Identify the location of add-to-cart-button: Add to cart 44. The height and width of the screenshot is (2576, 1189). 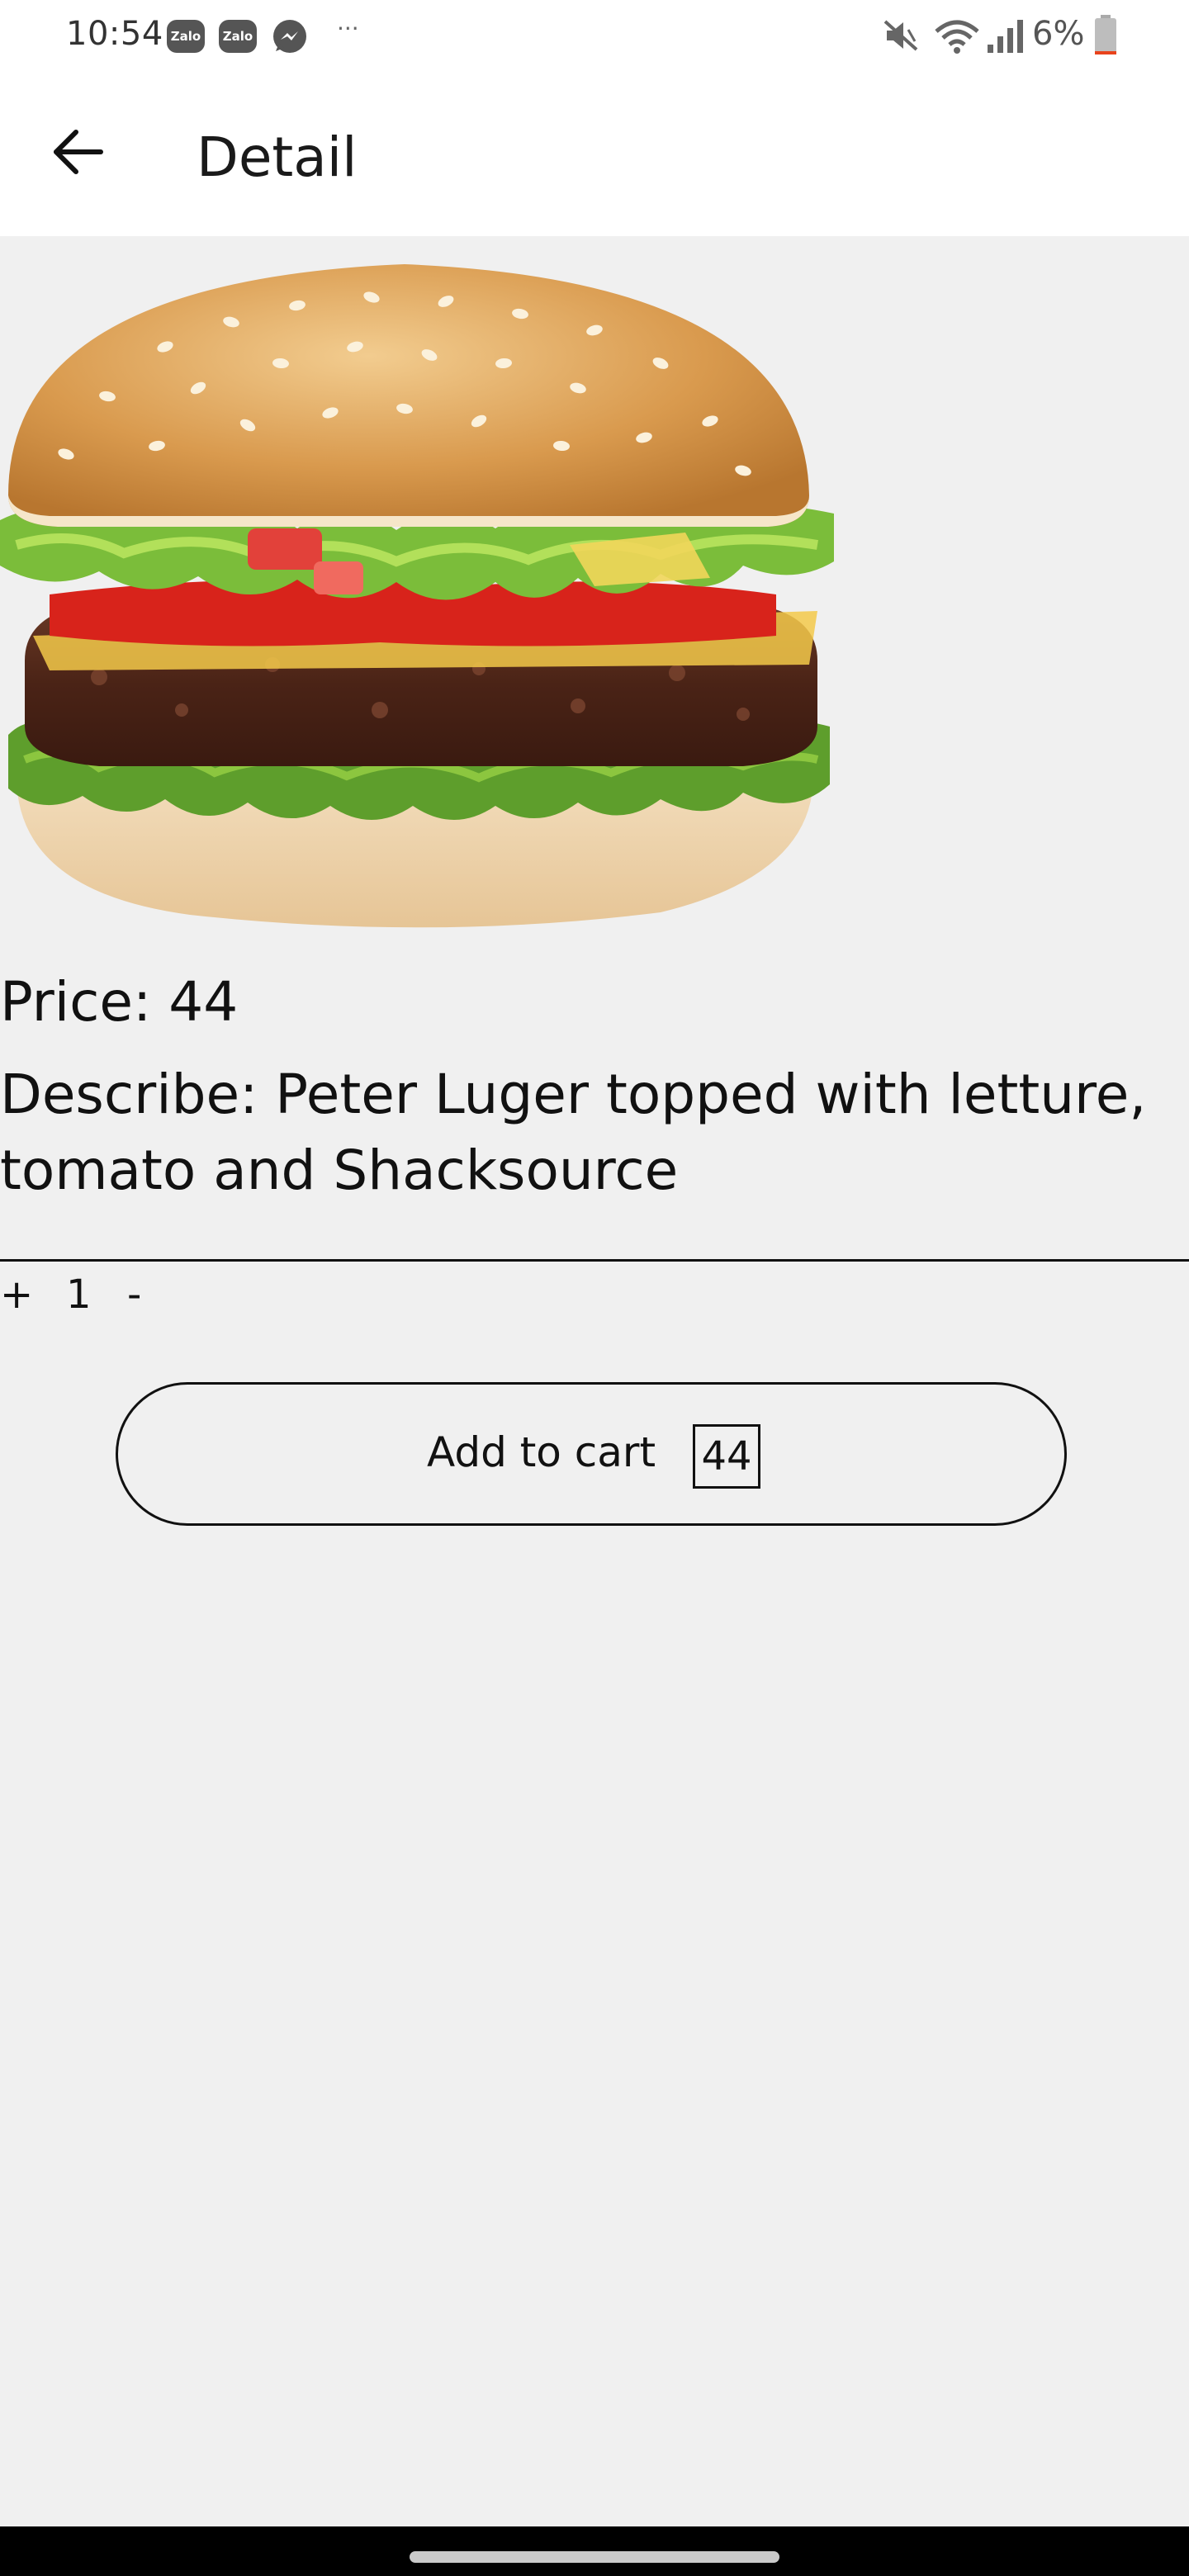
(591, 1454).